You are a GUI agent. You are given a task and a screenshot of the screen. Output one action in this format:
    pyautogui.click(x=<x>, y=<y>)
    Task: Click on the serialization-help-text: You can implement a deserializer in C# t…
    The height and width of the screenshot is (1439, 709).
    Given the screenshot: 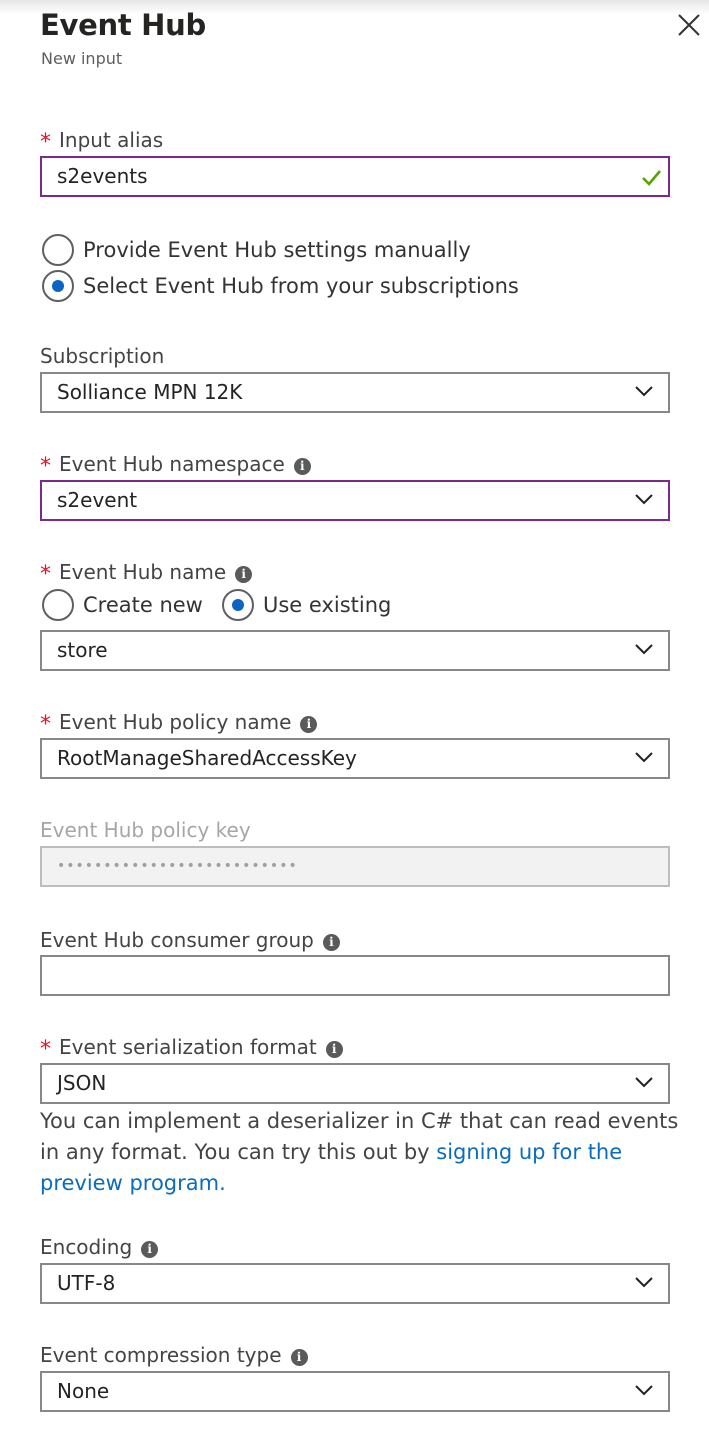 What is the action you would take?
    pyautogui.click(x=360, y=1152)
    